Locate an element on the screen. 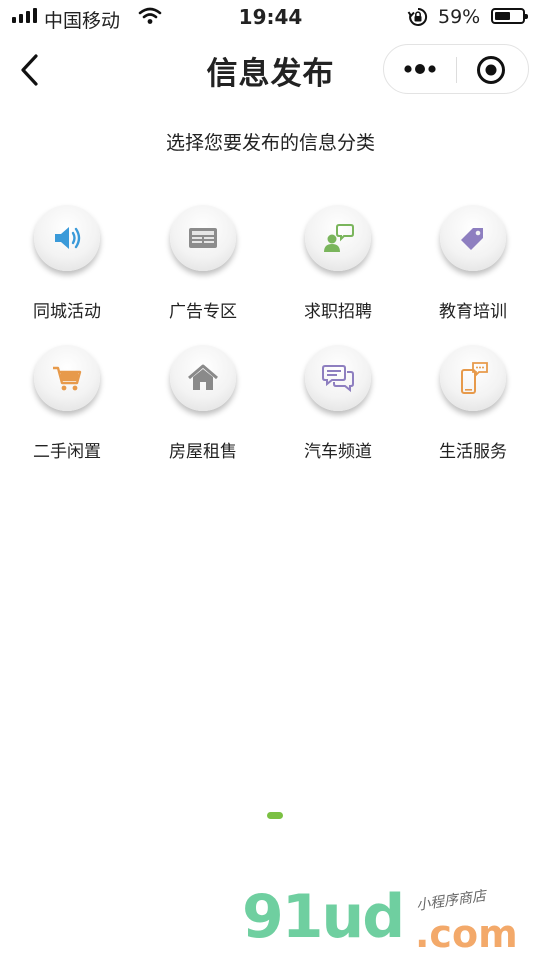 The width and height of the screenshot is (541, 960). tag-icon is located at coordinates (472, 239).